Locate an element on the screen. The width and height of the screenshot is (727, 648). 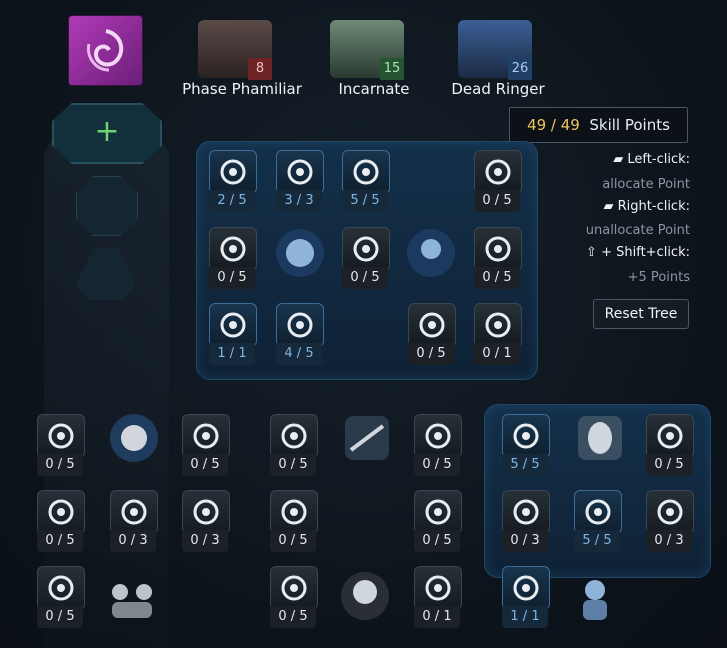
character-name: Dead Ringer is located at coordinates (498, 89).